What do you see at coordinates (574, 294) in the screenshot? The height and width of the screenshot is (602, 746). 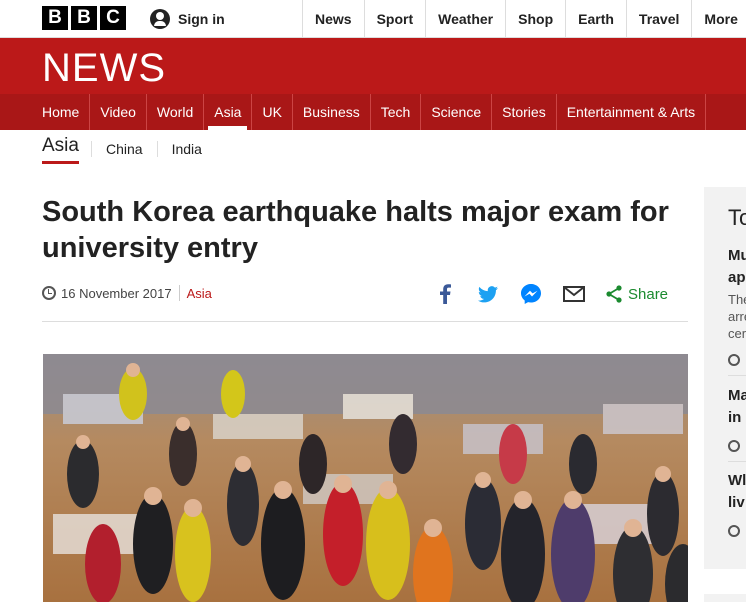 I see `email-icon` at bounding box center [574, 294].